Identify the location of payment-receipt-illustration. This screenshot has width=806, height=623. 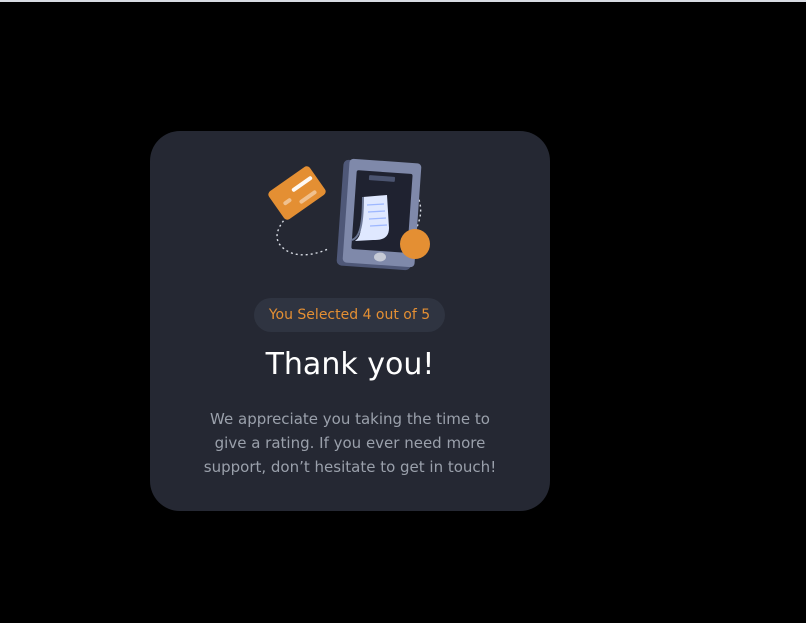
(350, 216).